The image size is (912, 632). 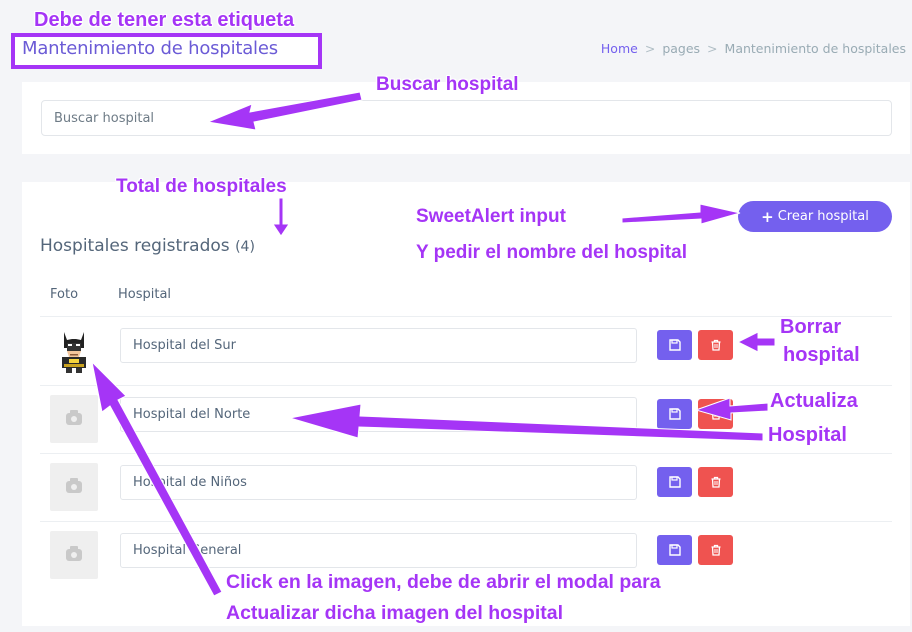 What do you see at coordinates (551, 252) in the screenshot?
I see `annotation-sweetalert-2: Y pedir el nombre del hospital` at bounding box center [551, 252].